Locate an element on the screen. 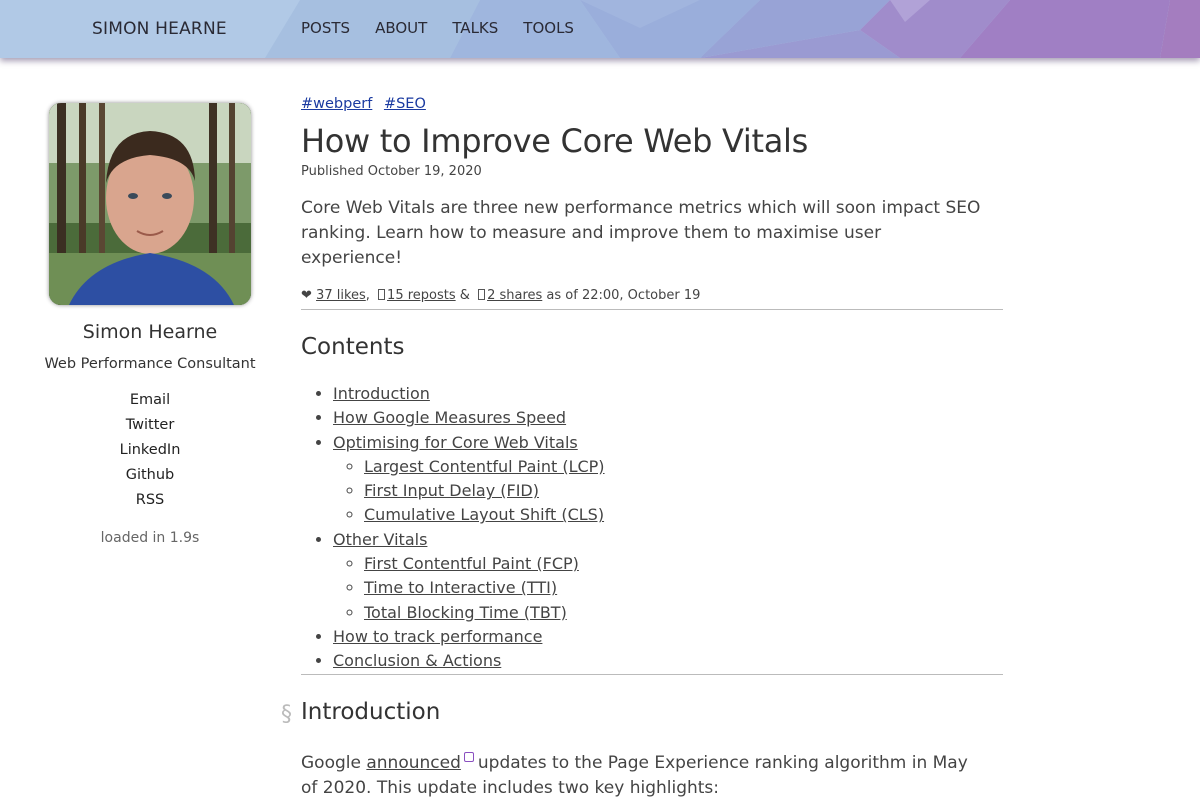 The height and width of the screenshot is (800, 1200). toc-item: How to track performance is located at coordinates (668, 637).